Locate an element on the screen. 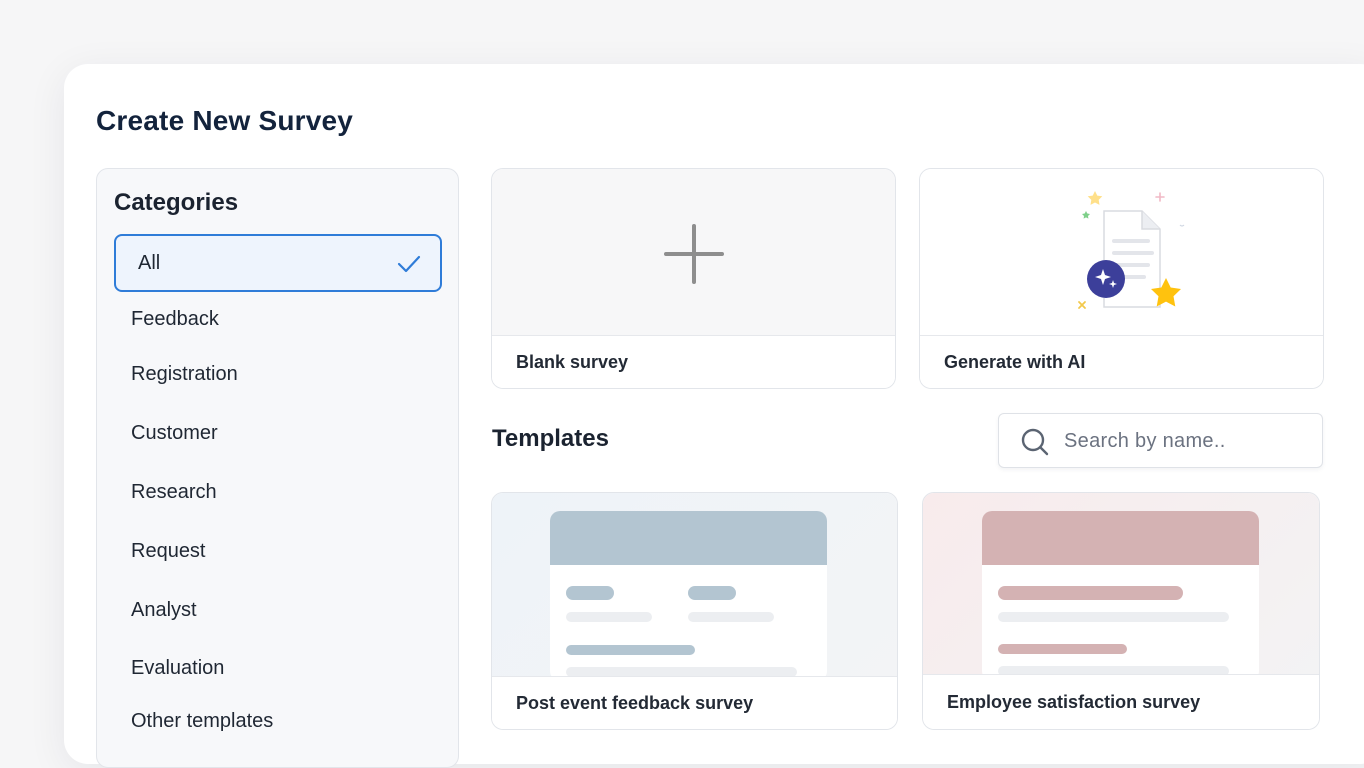 The height and width of the screenshot is (768, 1364). category-label: Customer is located at coordinates (174, 432).